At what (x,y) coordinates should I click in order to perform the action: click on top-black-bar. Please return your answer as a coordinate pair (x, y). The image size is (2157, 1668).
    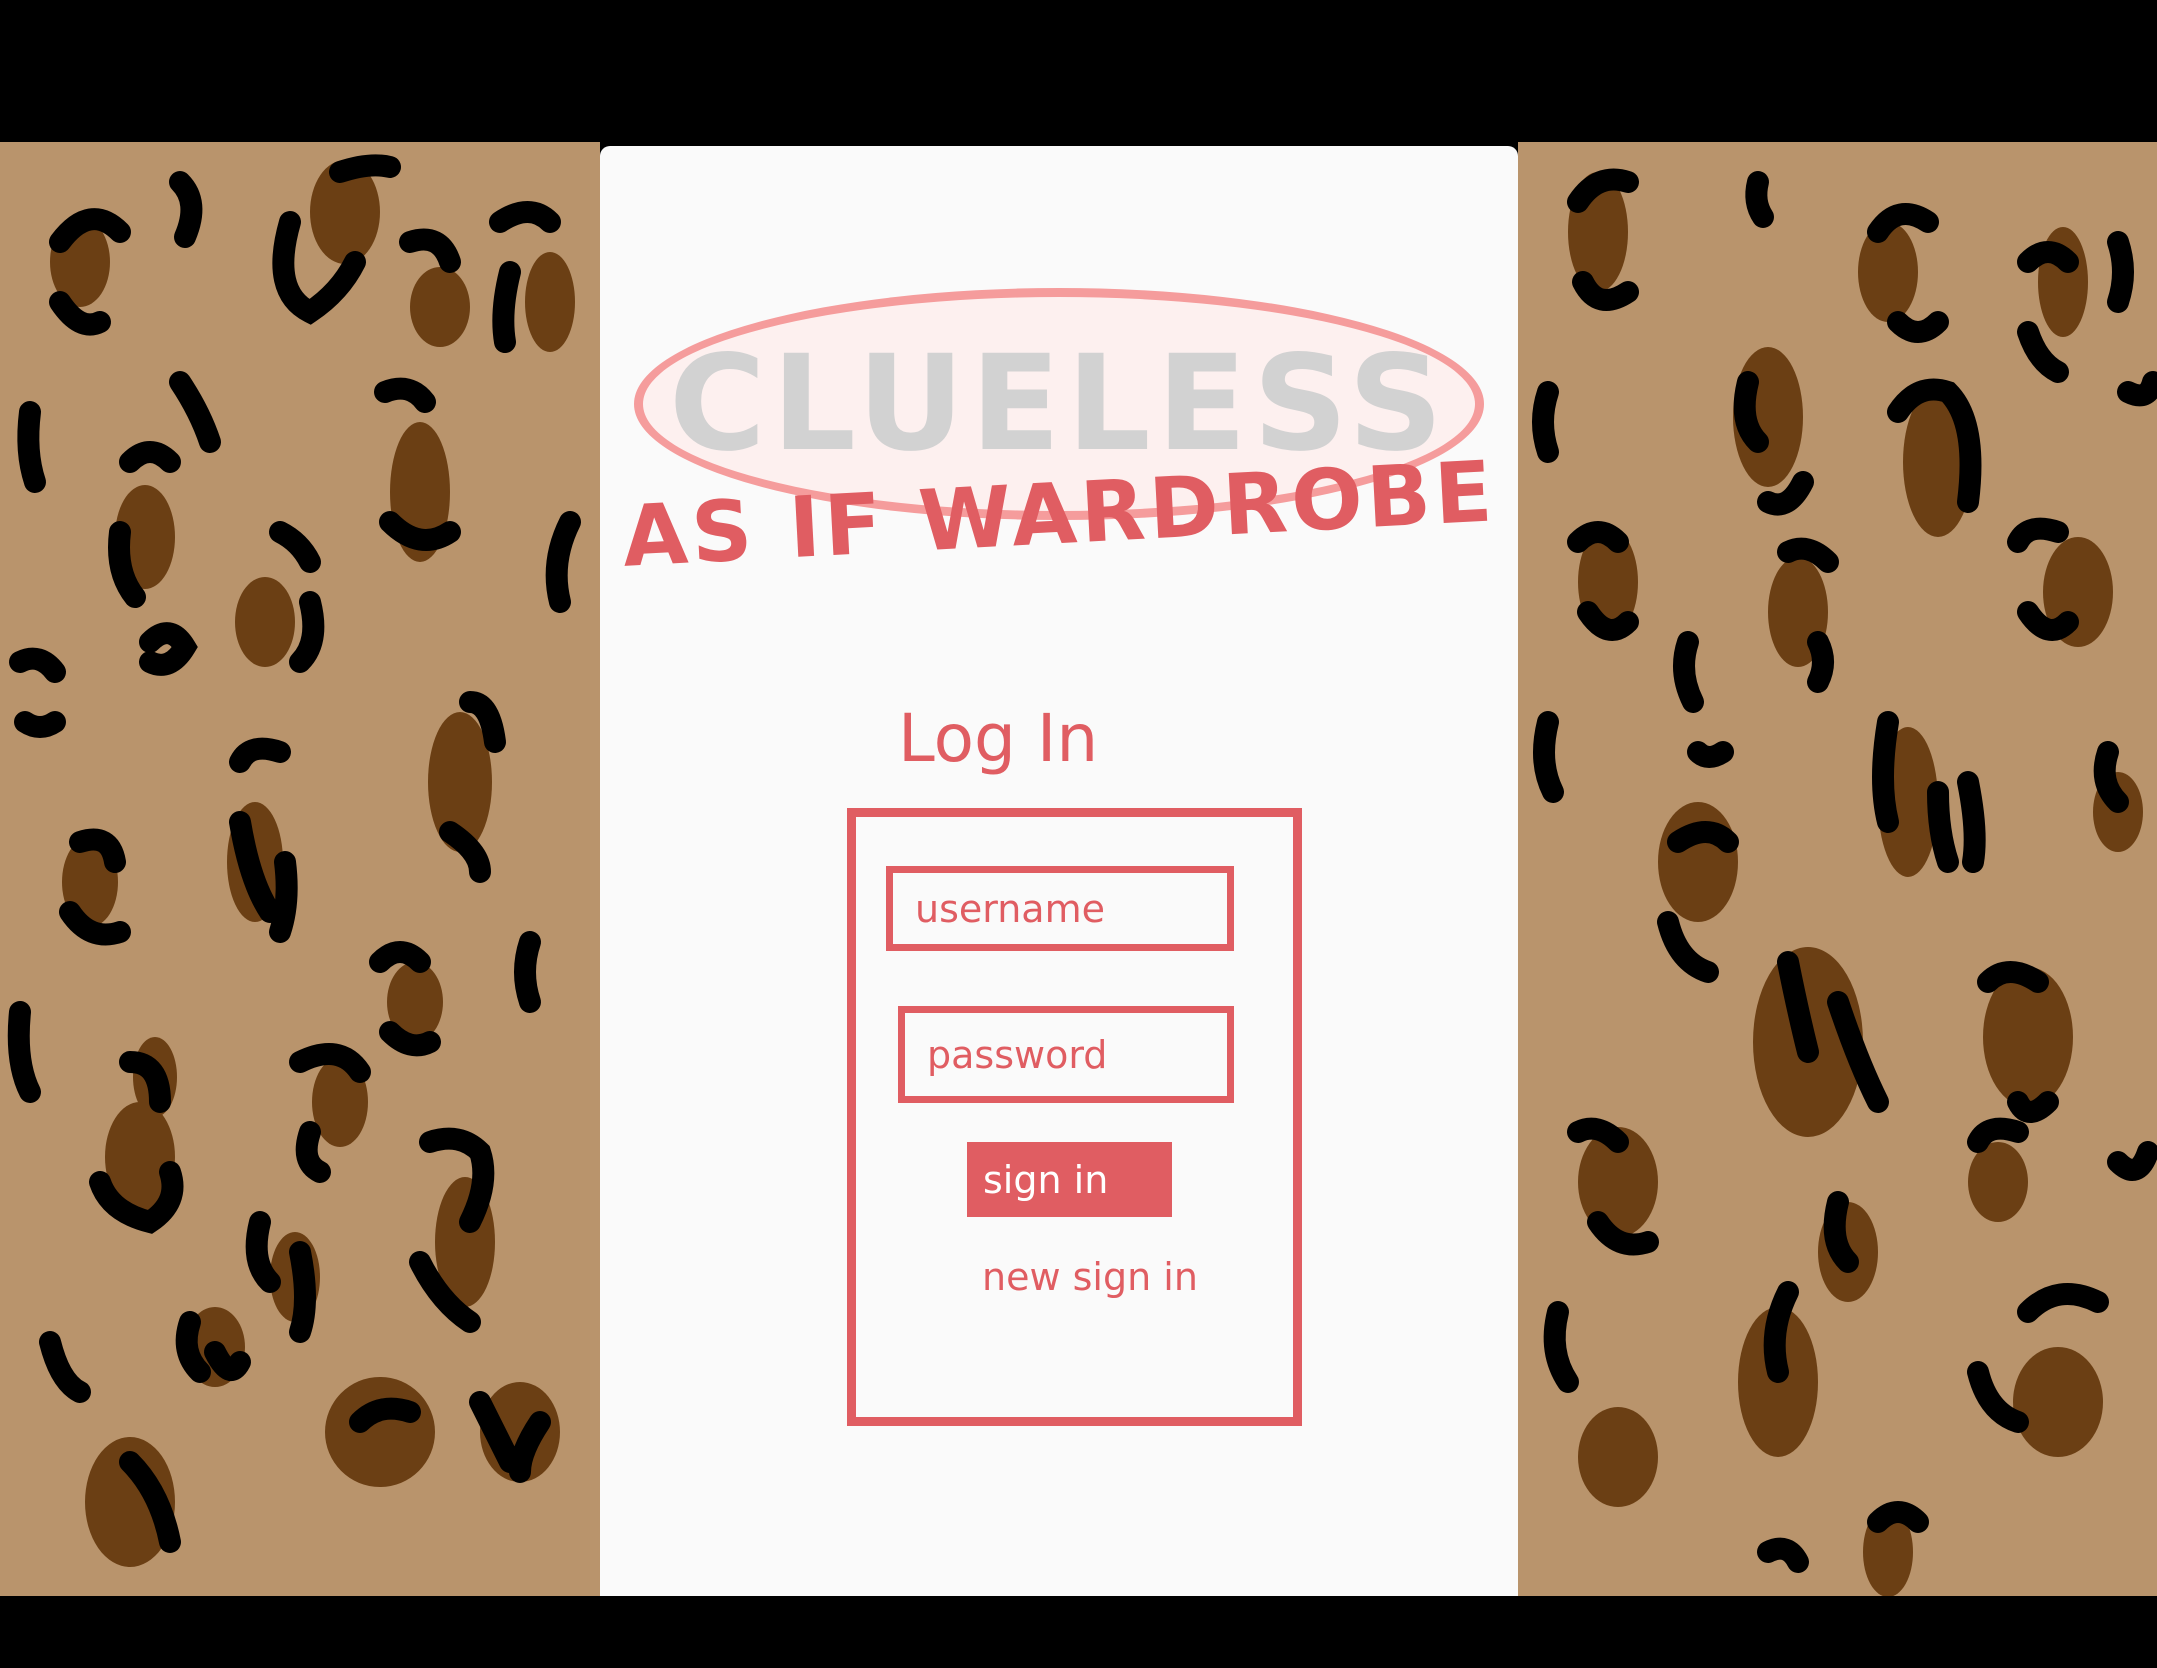
    Looking at the image, I should click on (1078, 71).